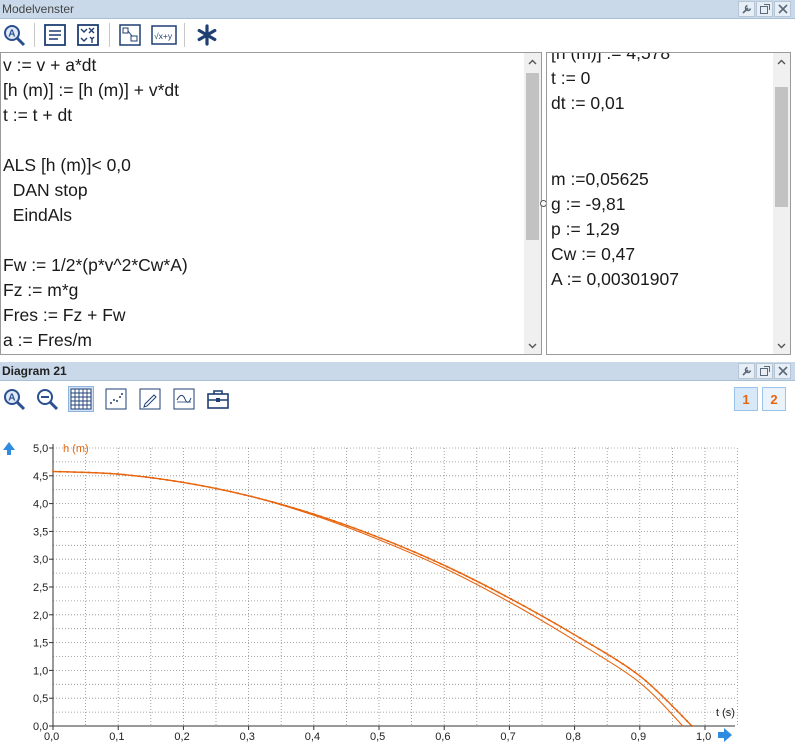 The height and width of the screenshot is (749, 795). Describe the element at coordinates (40, 449) in the screenshot. I see `y-tick-label: 5,0` at that location.